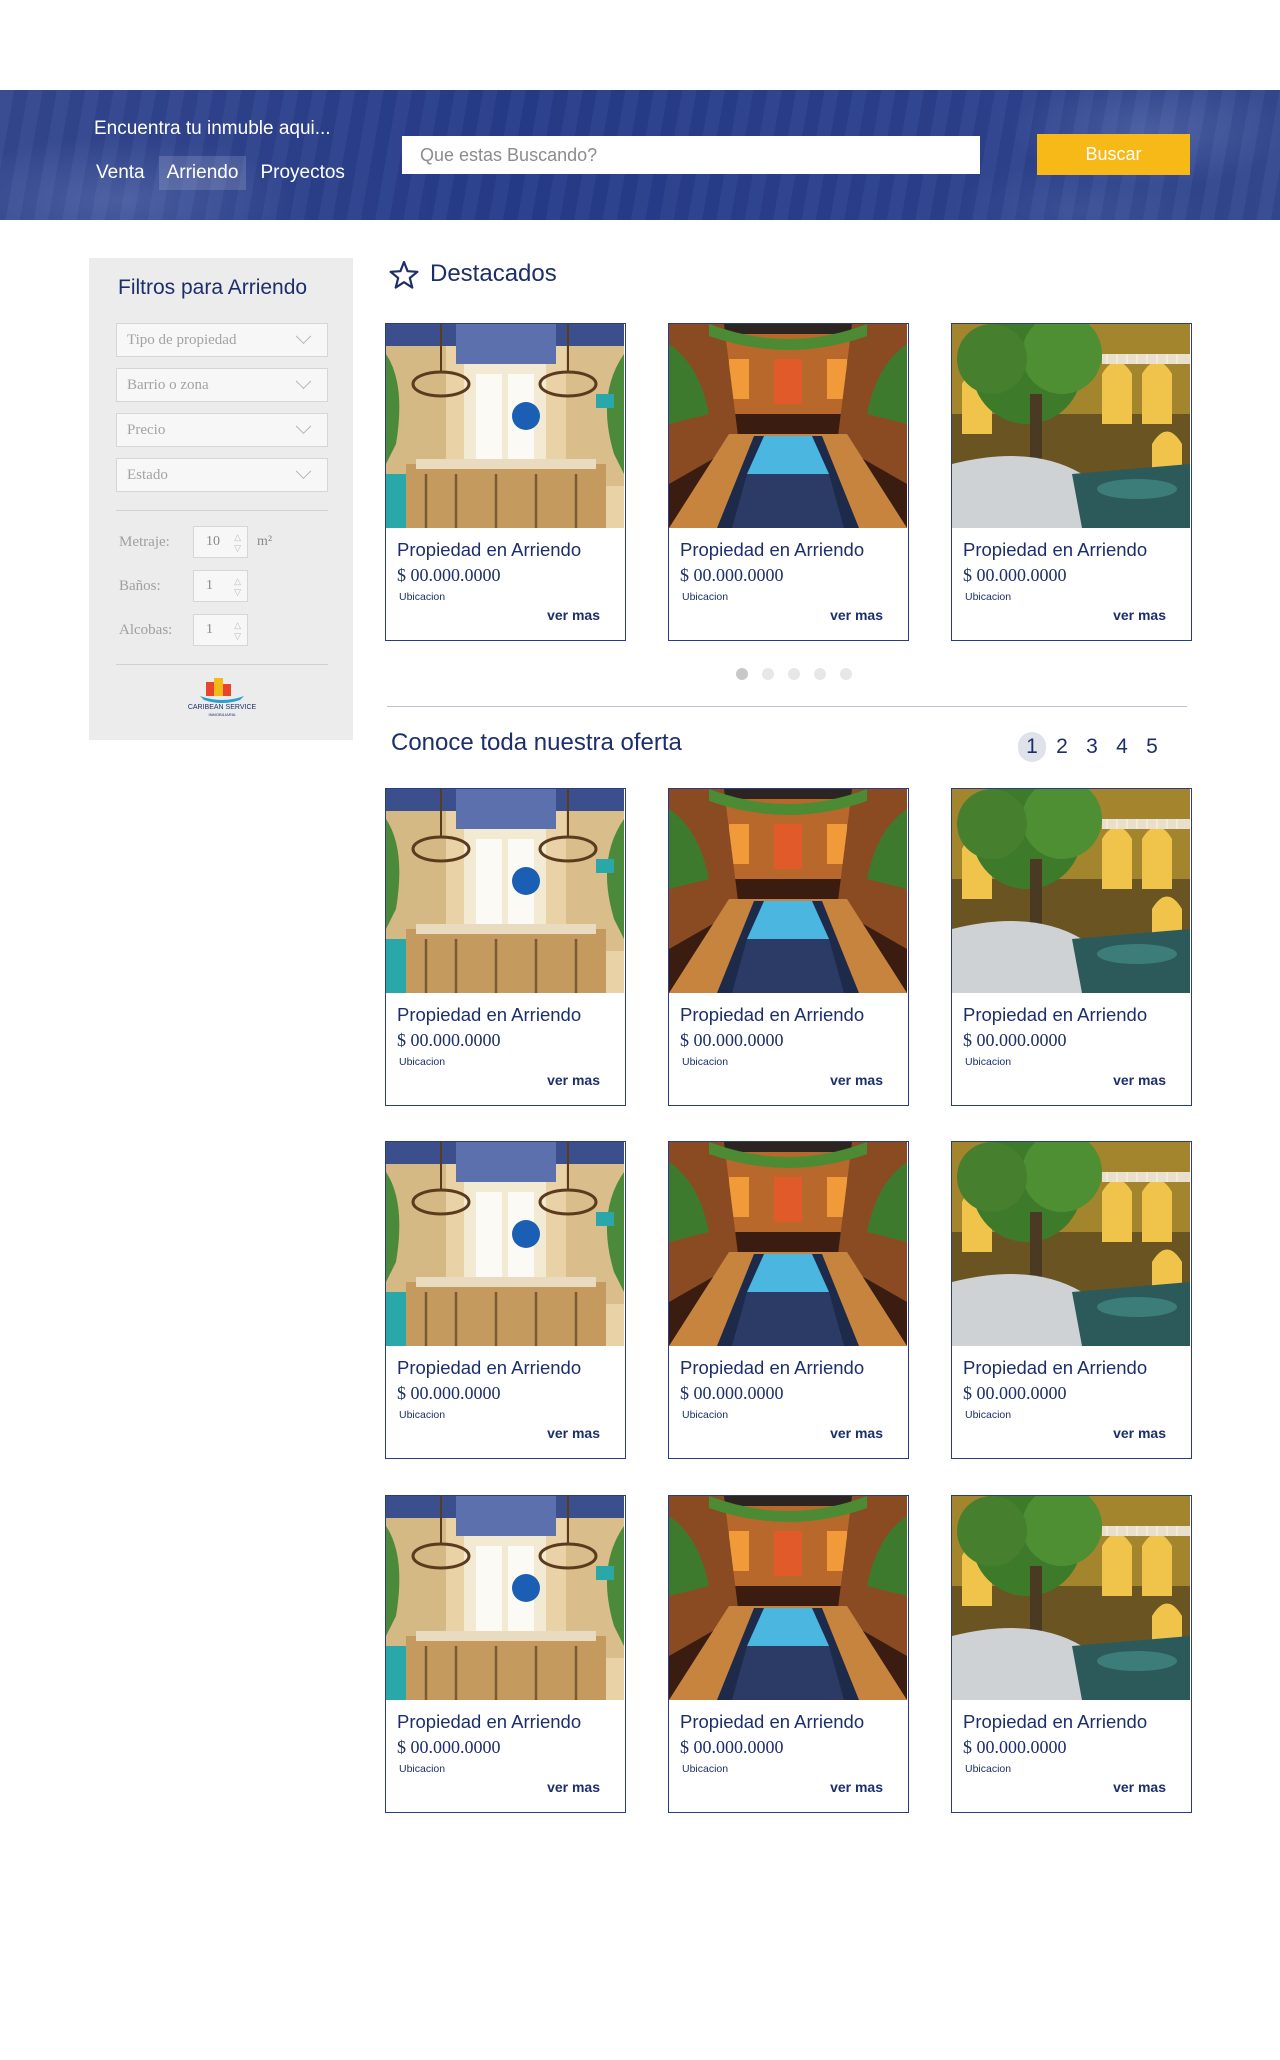  Describe the element at coordinates (140, 585) in the screenshot. I see `bathrooms-label: Baños:` at that location.